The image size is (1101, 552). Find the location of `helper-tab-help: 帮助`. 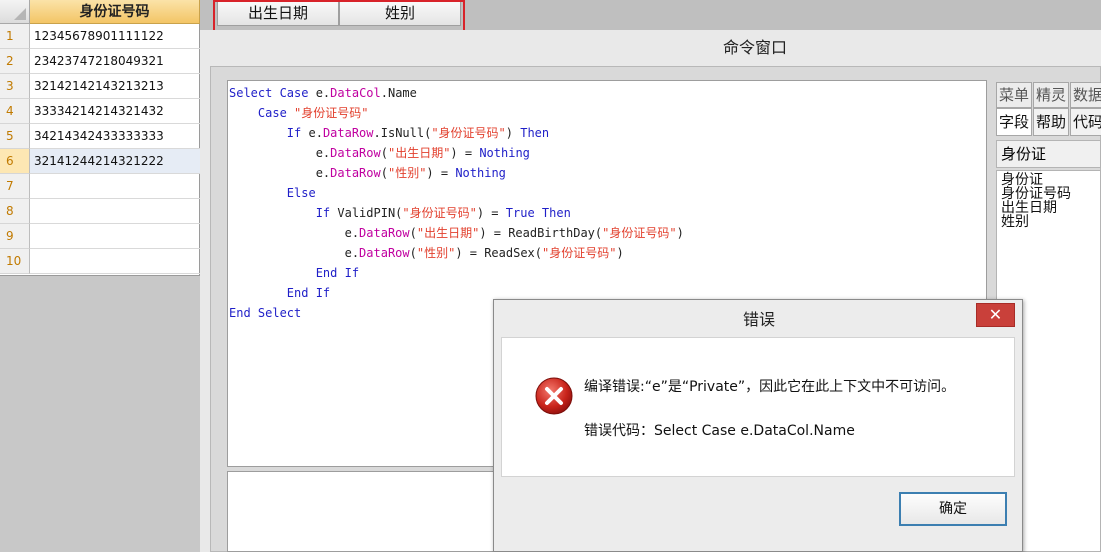

helper-tab-help: 帮助 is located at coordinates (1051, 122).